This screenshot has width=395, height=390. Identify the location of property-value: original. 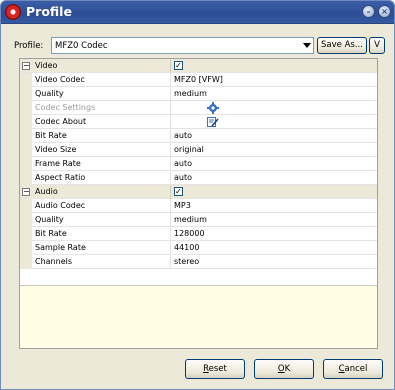
(189, 149).